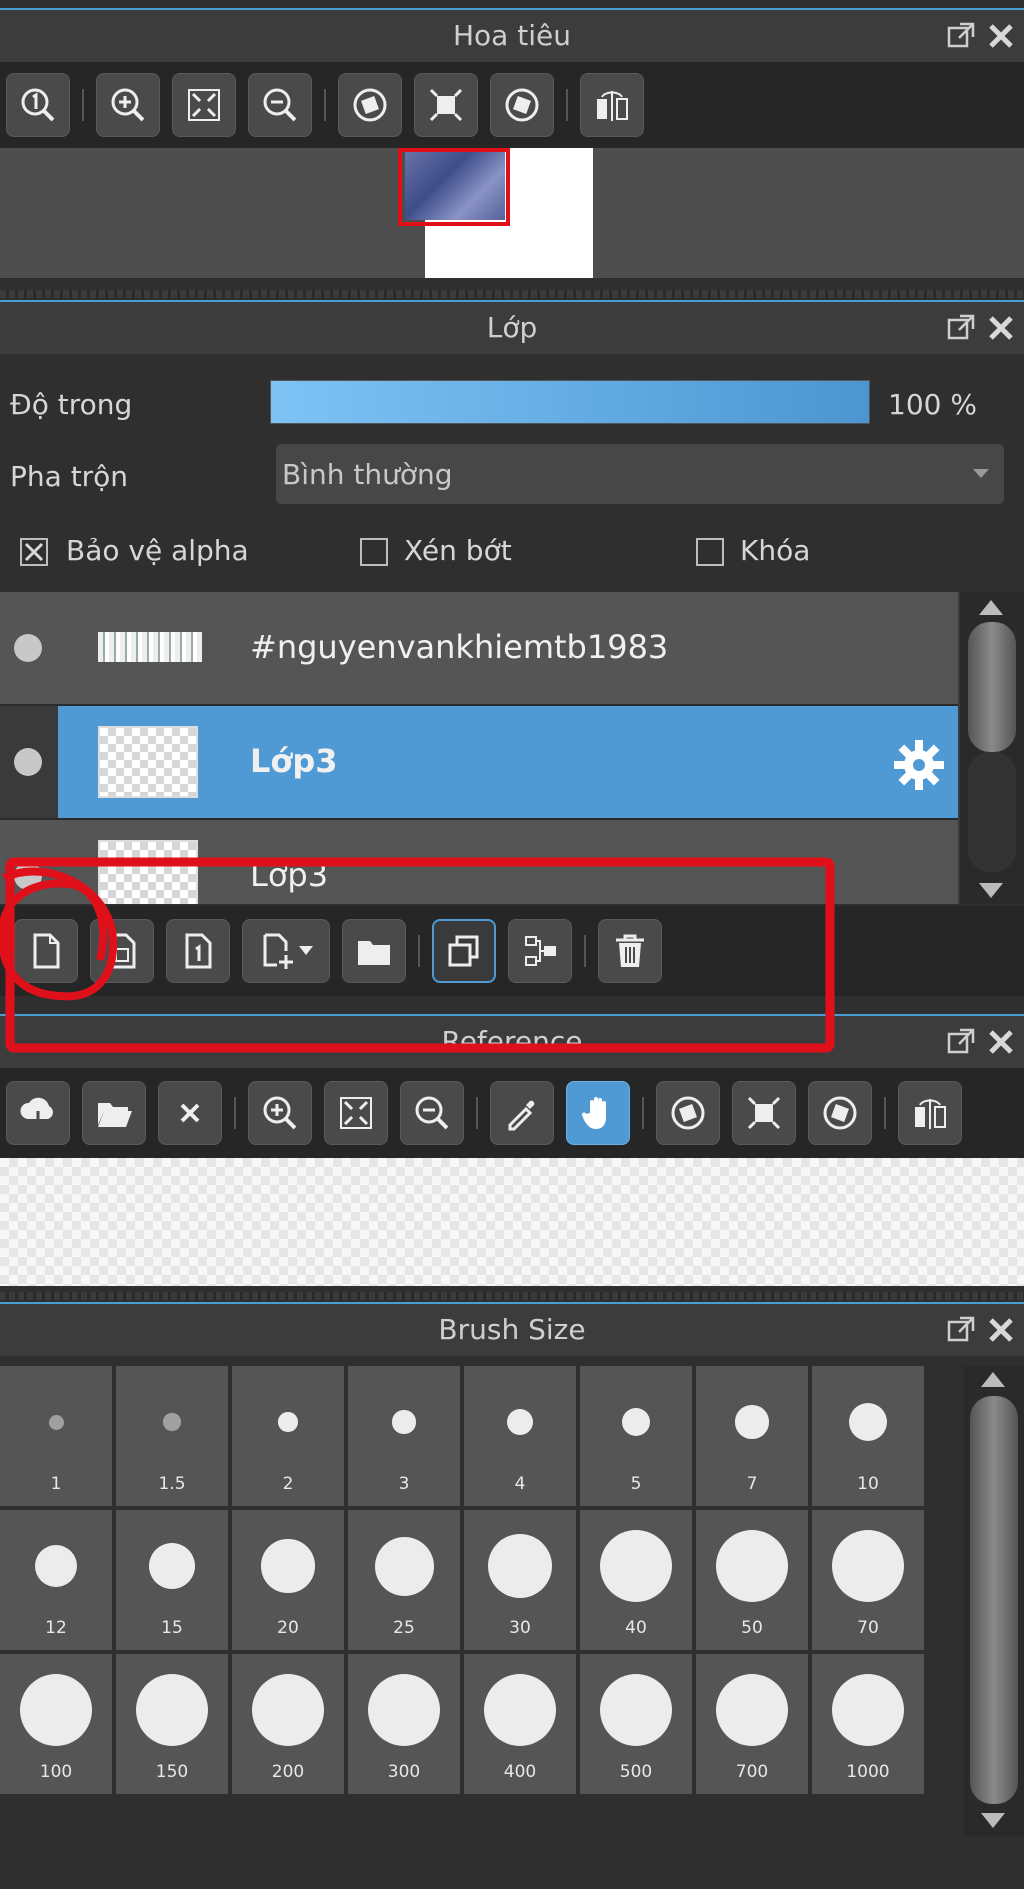 The height and width of the screenshot is (1889, 1024). Describe the element at coordinates (868, 1580) in the screenshot. I see `brush-size-cell: 70` at that location.